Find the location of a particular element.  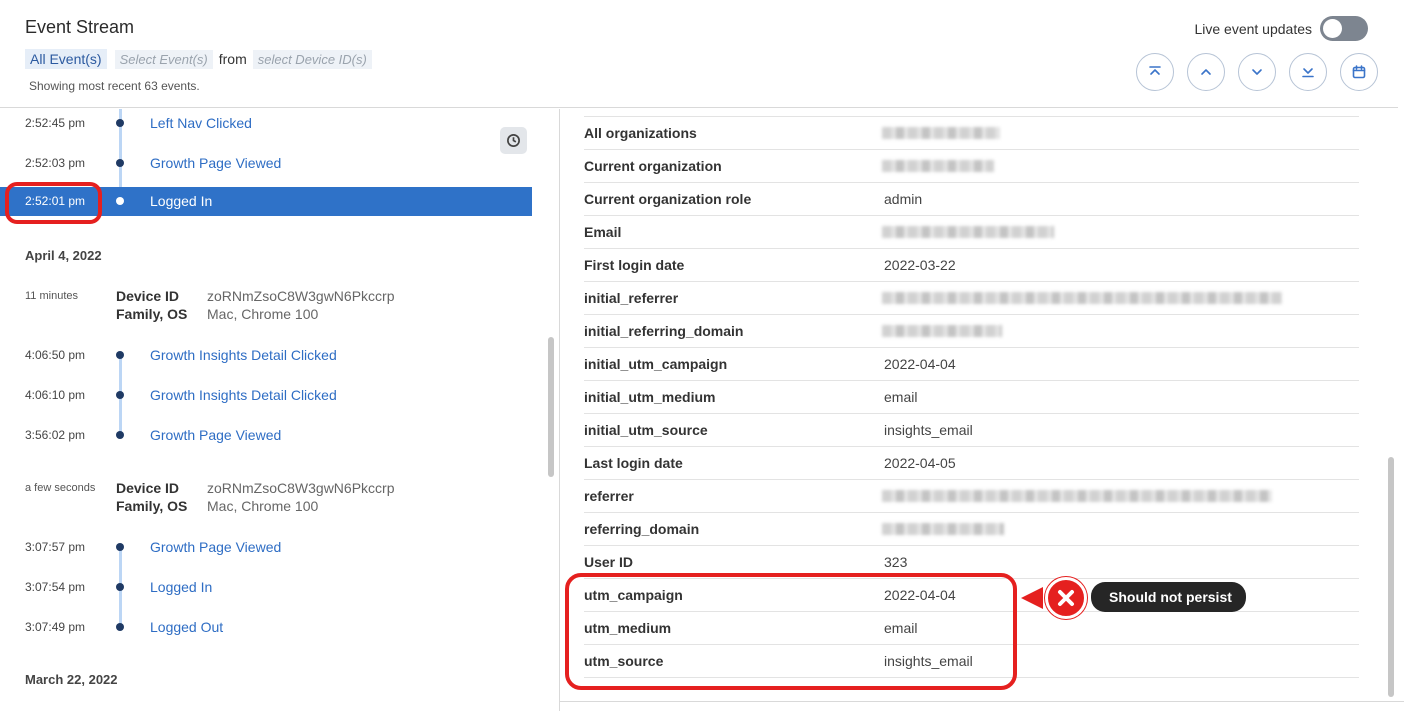

all-events-chip: All Event(s) is located at coordinates (66, 59).